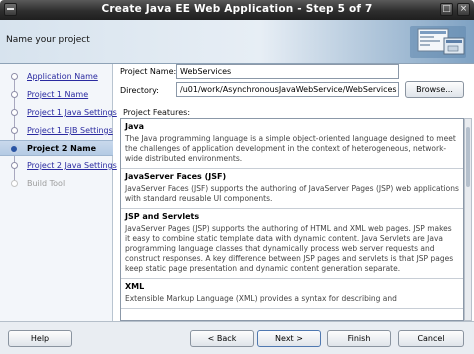  Describe the element at coordinates (148, 71) in the screenshot. I see `project-name-label: Project Name:` at that location.